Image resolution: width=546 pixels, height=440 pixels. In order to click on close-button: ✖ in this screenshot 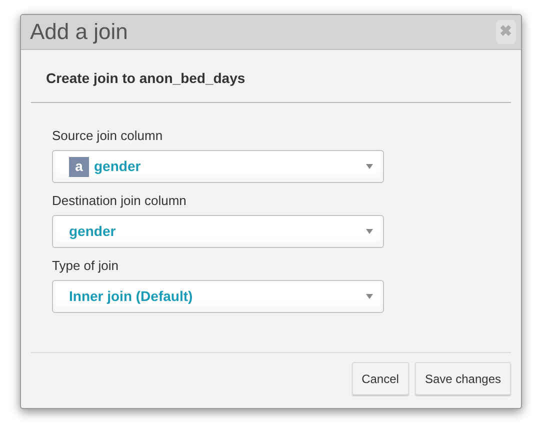, I will do `click(506, 32)`.